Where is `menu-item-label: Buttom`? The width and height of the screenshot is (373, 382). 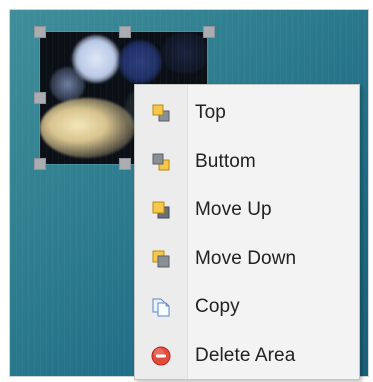 menu-item-label: Buttom is located at coordinates (225, 161).